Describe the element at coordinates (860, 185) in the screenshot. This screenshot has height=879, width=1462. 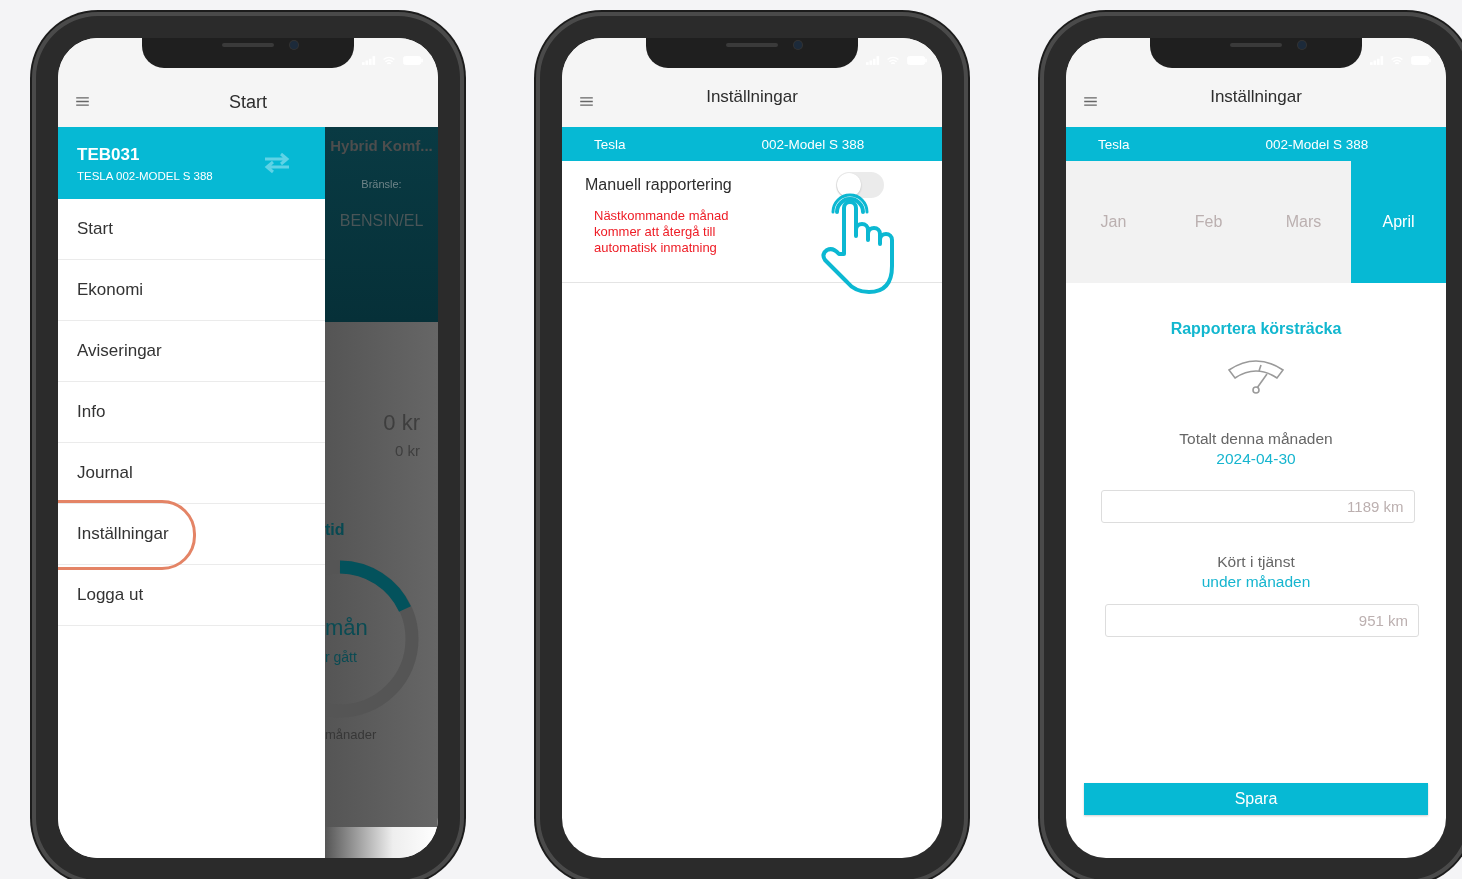
I see `toggle-switch` at that location.